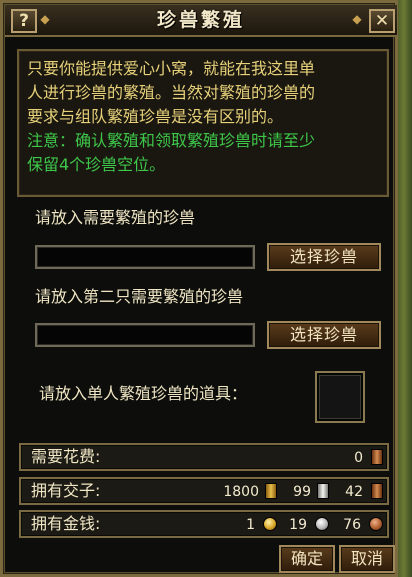 The image size is (412, 577). I want to click on cost-row: 需要花费: 0, so click(204, 457).